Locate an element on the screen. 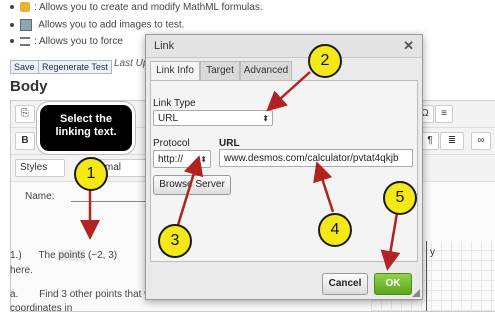 The height and width of the screenshot is (314, 495). step-marker-5: 5 is located at coordinates (400, 198).